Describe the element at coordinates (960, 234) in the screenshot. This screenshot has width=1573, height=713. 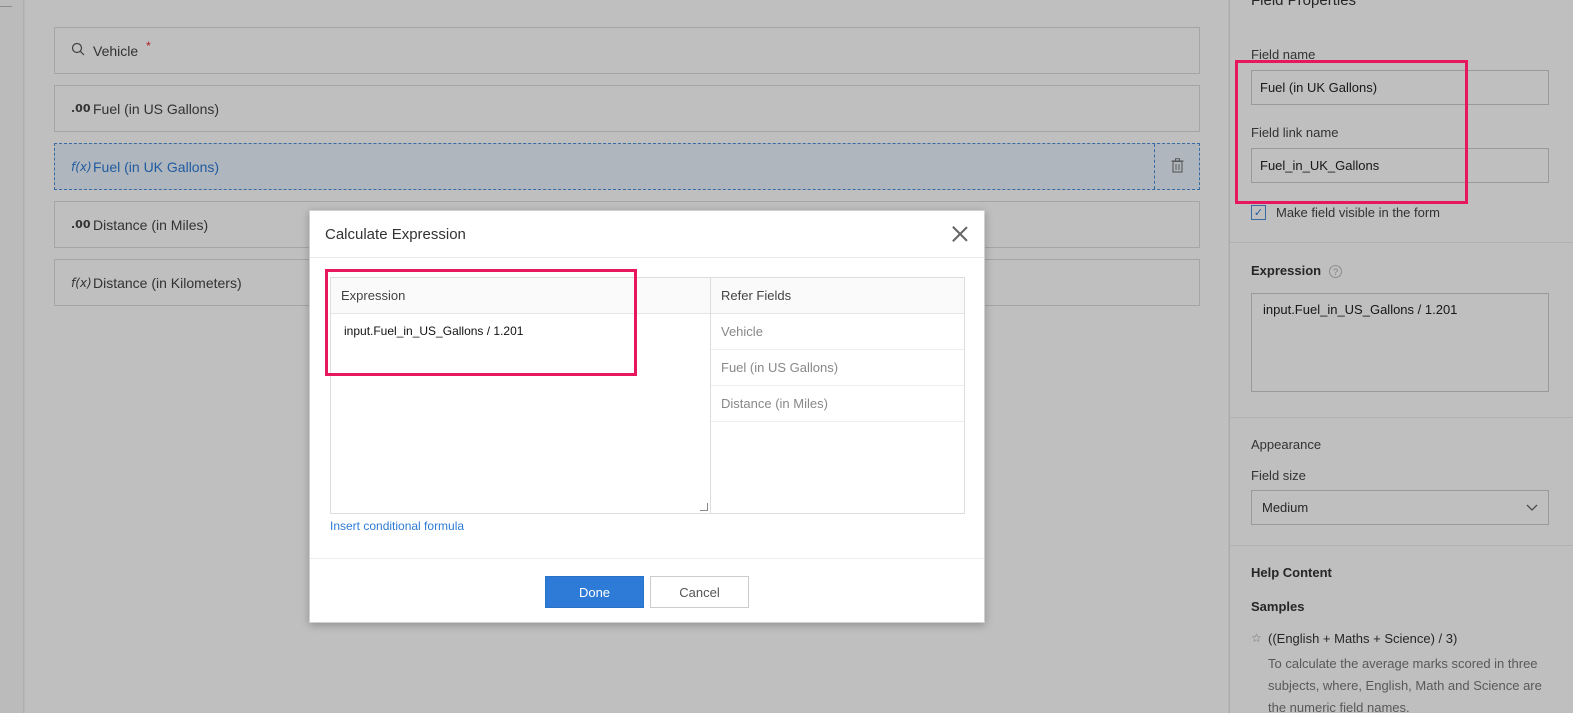
I see `close-icon` at that location.